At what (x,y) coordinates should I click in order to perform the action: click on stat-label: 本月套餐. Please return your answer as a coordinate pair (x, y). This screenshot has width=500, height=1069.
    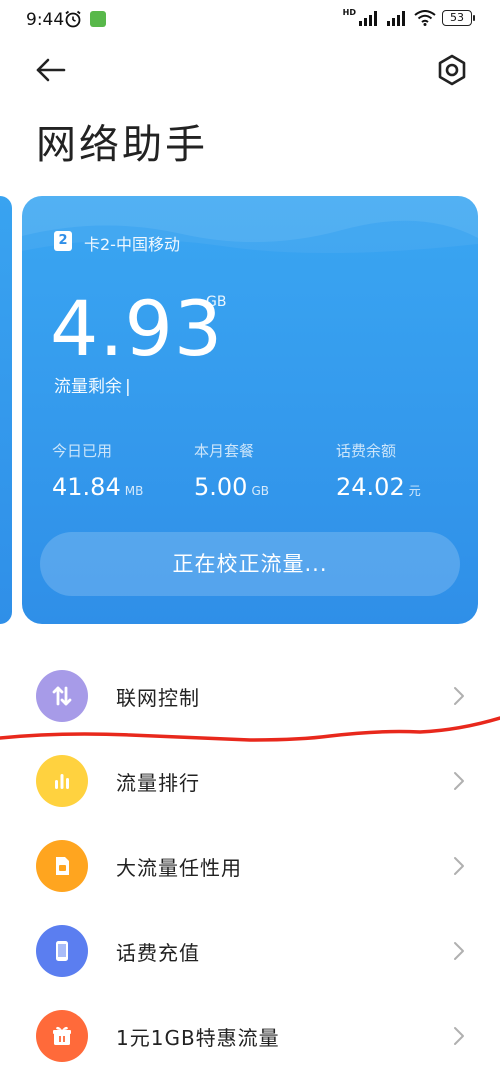
    Looking at the image, I should click on (224, 451).